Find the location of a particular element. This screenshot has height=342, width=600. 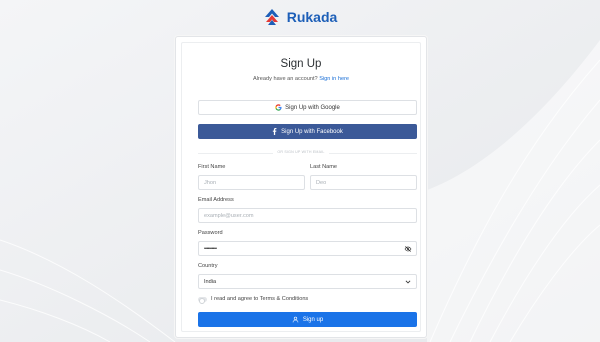

password-value: •••••••••• is located at coordinates (210, 248).